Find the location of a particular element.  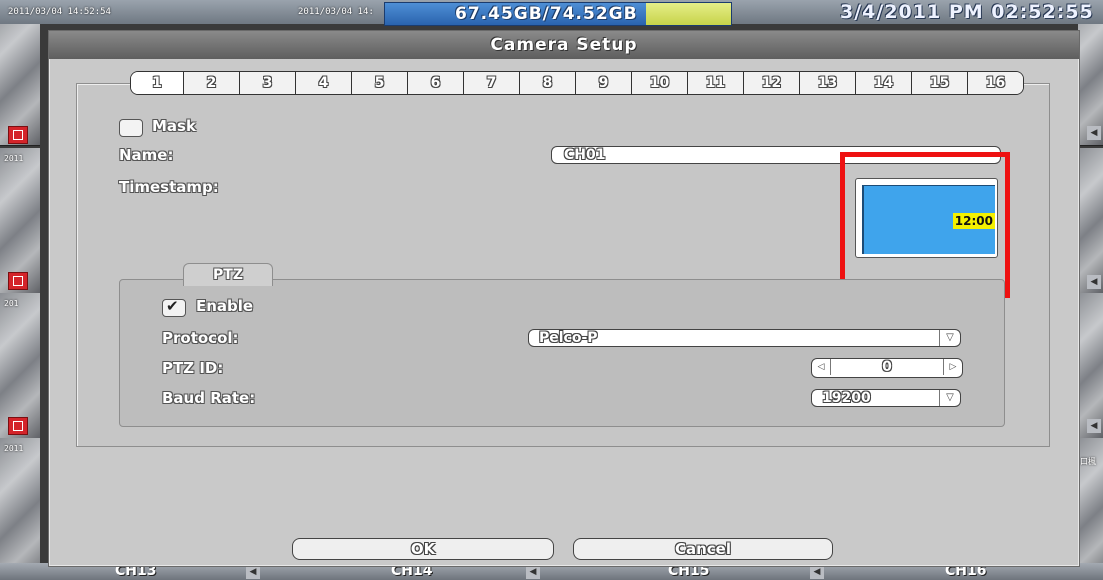

system-clock: 3/4/2011 PM 02:52:55 is located at coordinates (967, 12).